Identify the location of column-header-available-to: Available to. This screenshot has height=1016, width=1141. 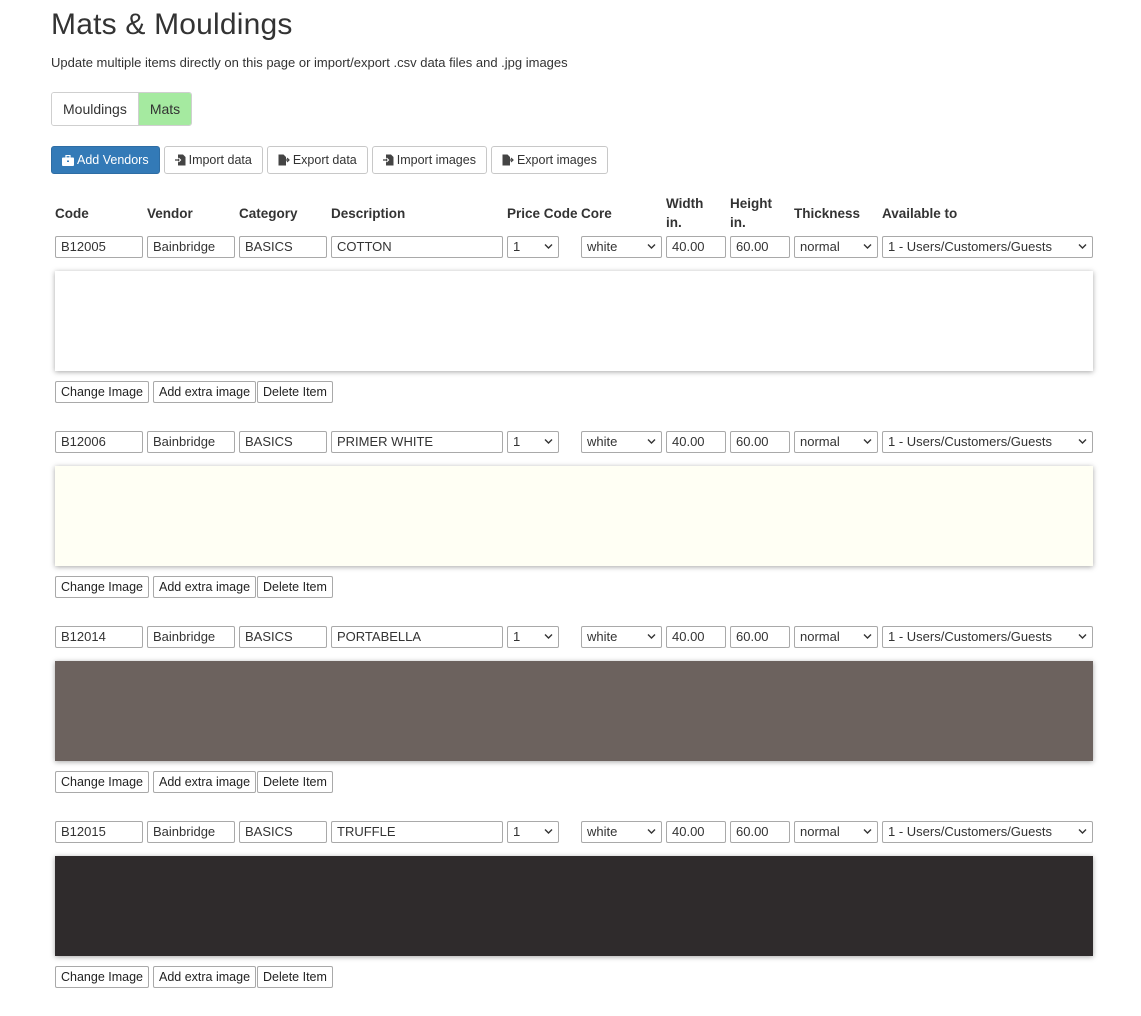
(920, 213).